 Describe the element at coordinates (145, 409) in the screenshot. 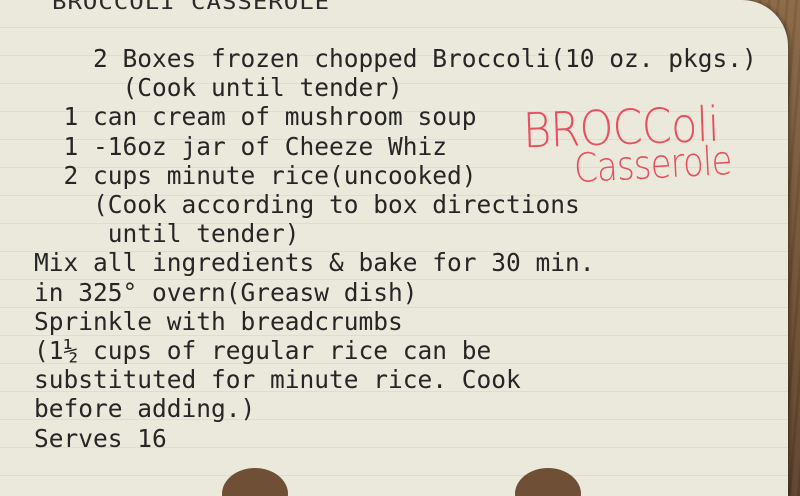

I see `recipe-line: before adding.)` at that location.